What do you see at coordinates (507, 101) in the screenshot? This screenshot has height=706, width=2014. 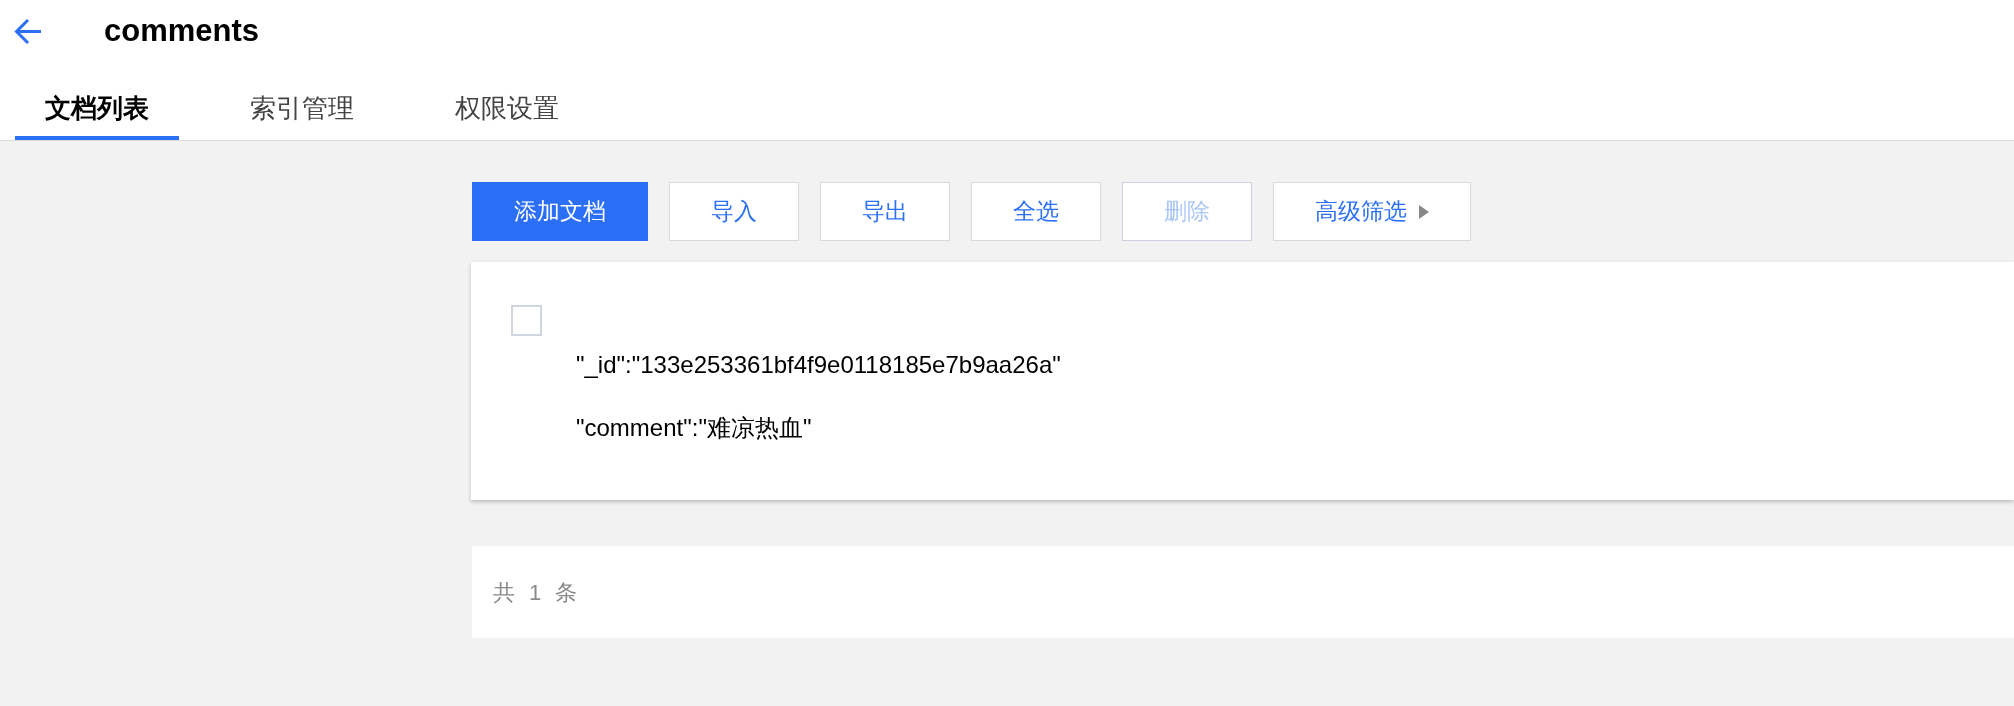 I see `tab: 权限设置` at bounding box center [507, 101].